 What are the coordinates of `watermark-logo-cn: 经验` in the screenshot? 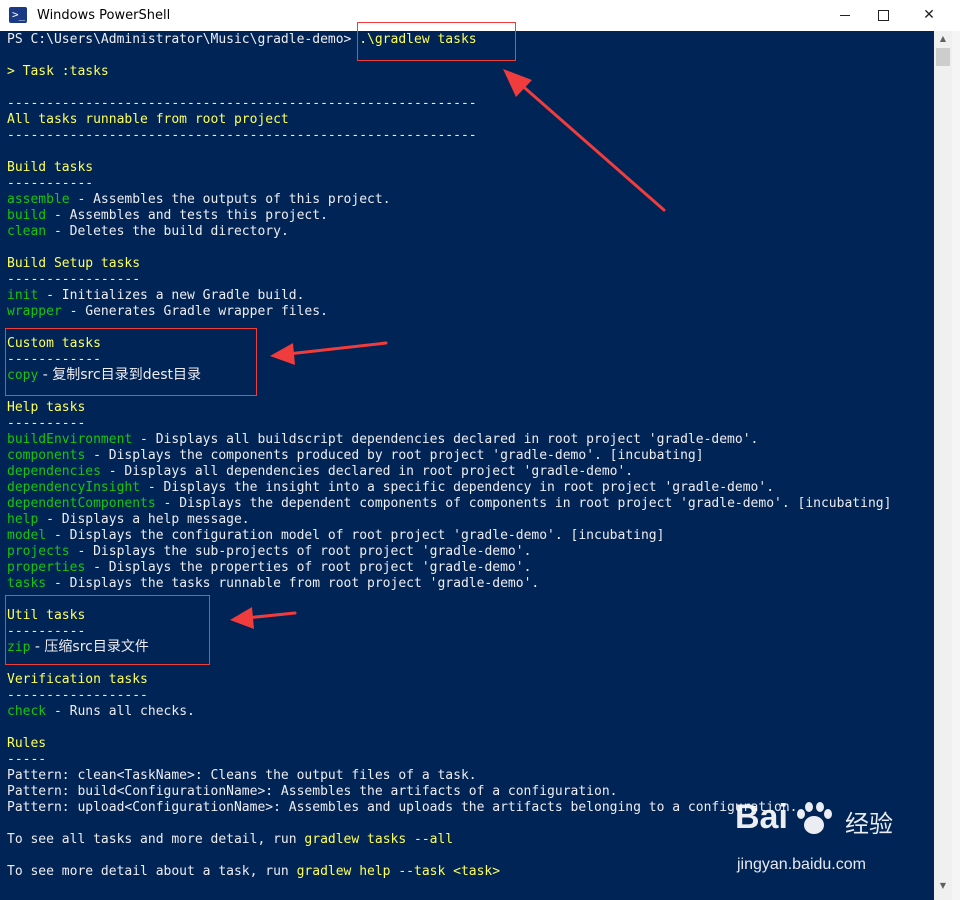 It's located at (869, 824).